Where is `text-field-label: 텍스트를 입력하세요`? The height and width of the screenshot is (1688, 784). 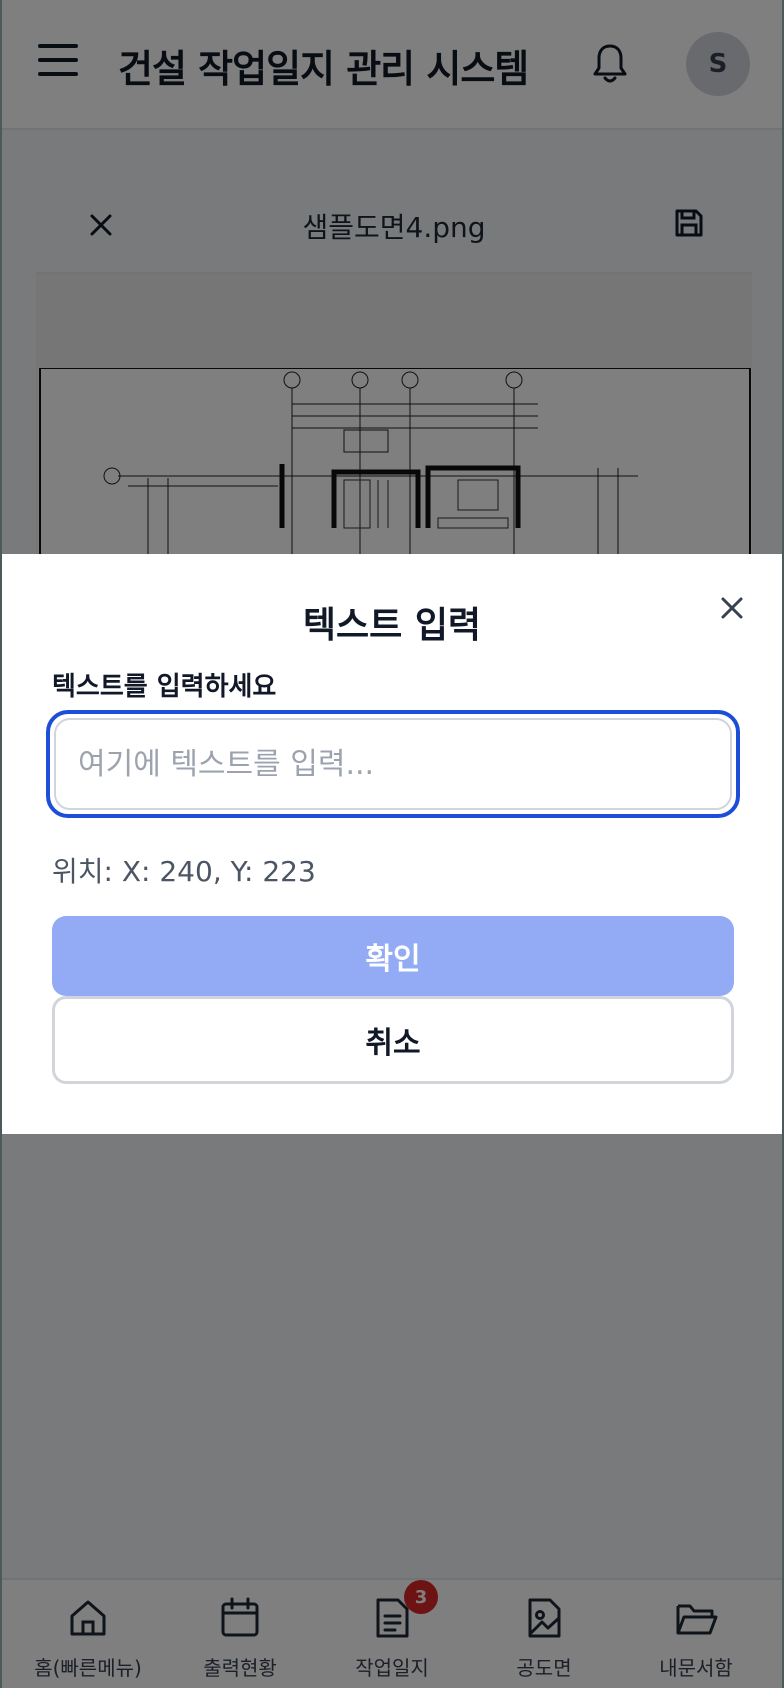 text-field-label: 텍스트를 입력하세요 is located at coordinates (164, 687).